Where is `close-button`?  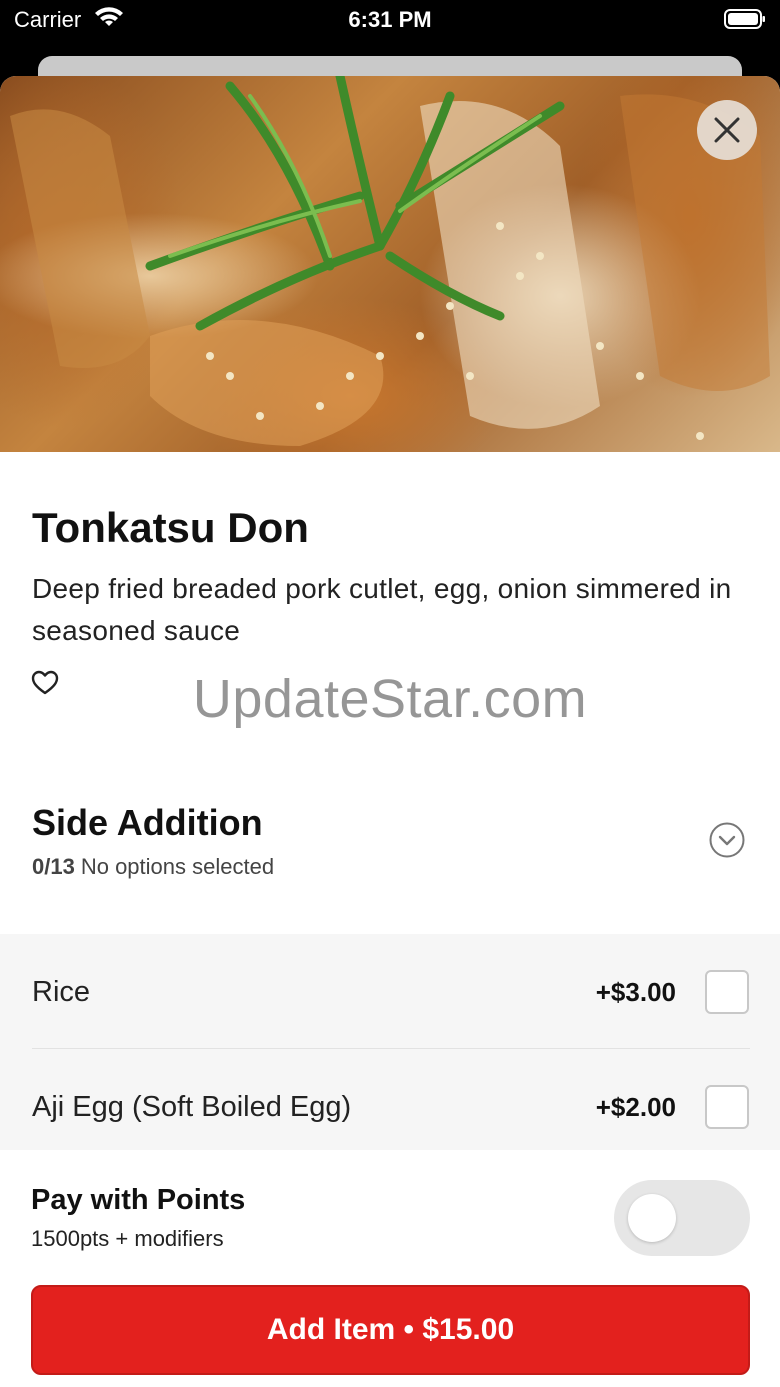
close-button is located at coordinates (727, 130).